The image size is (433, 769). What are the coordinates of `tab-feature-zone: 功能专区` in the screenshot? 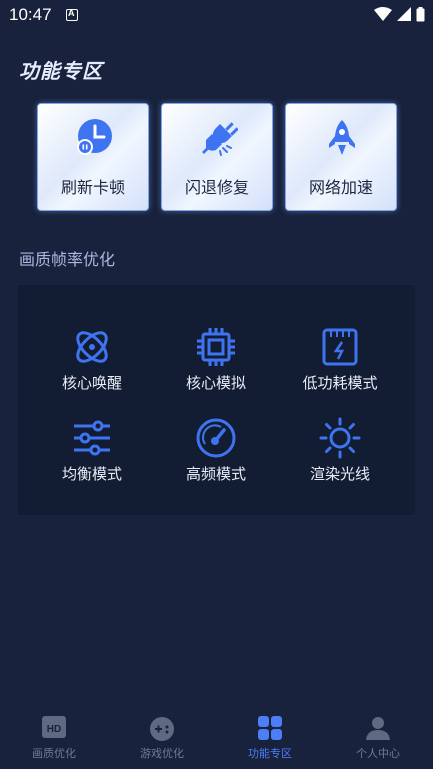 It's located at (270, 737).